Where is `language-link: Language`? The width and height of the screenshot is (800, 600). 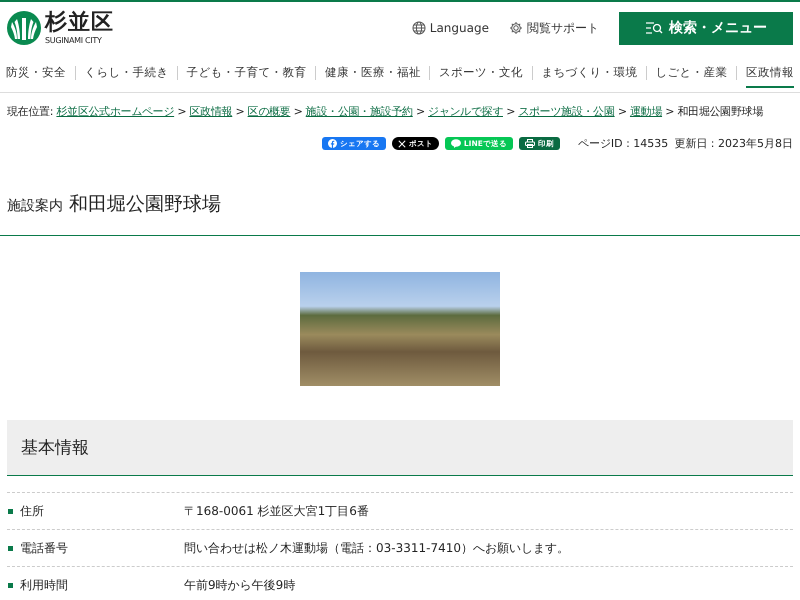 language-link: Language is located at coordinates (450, 28).